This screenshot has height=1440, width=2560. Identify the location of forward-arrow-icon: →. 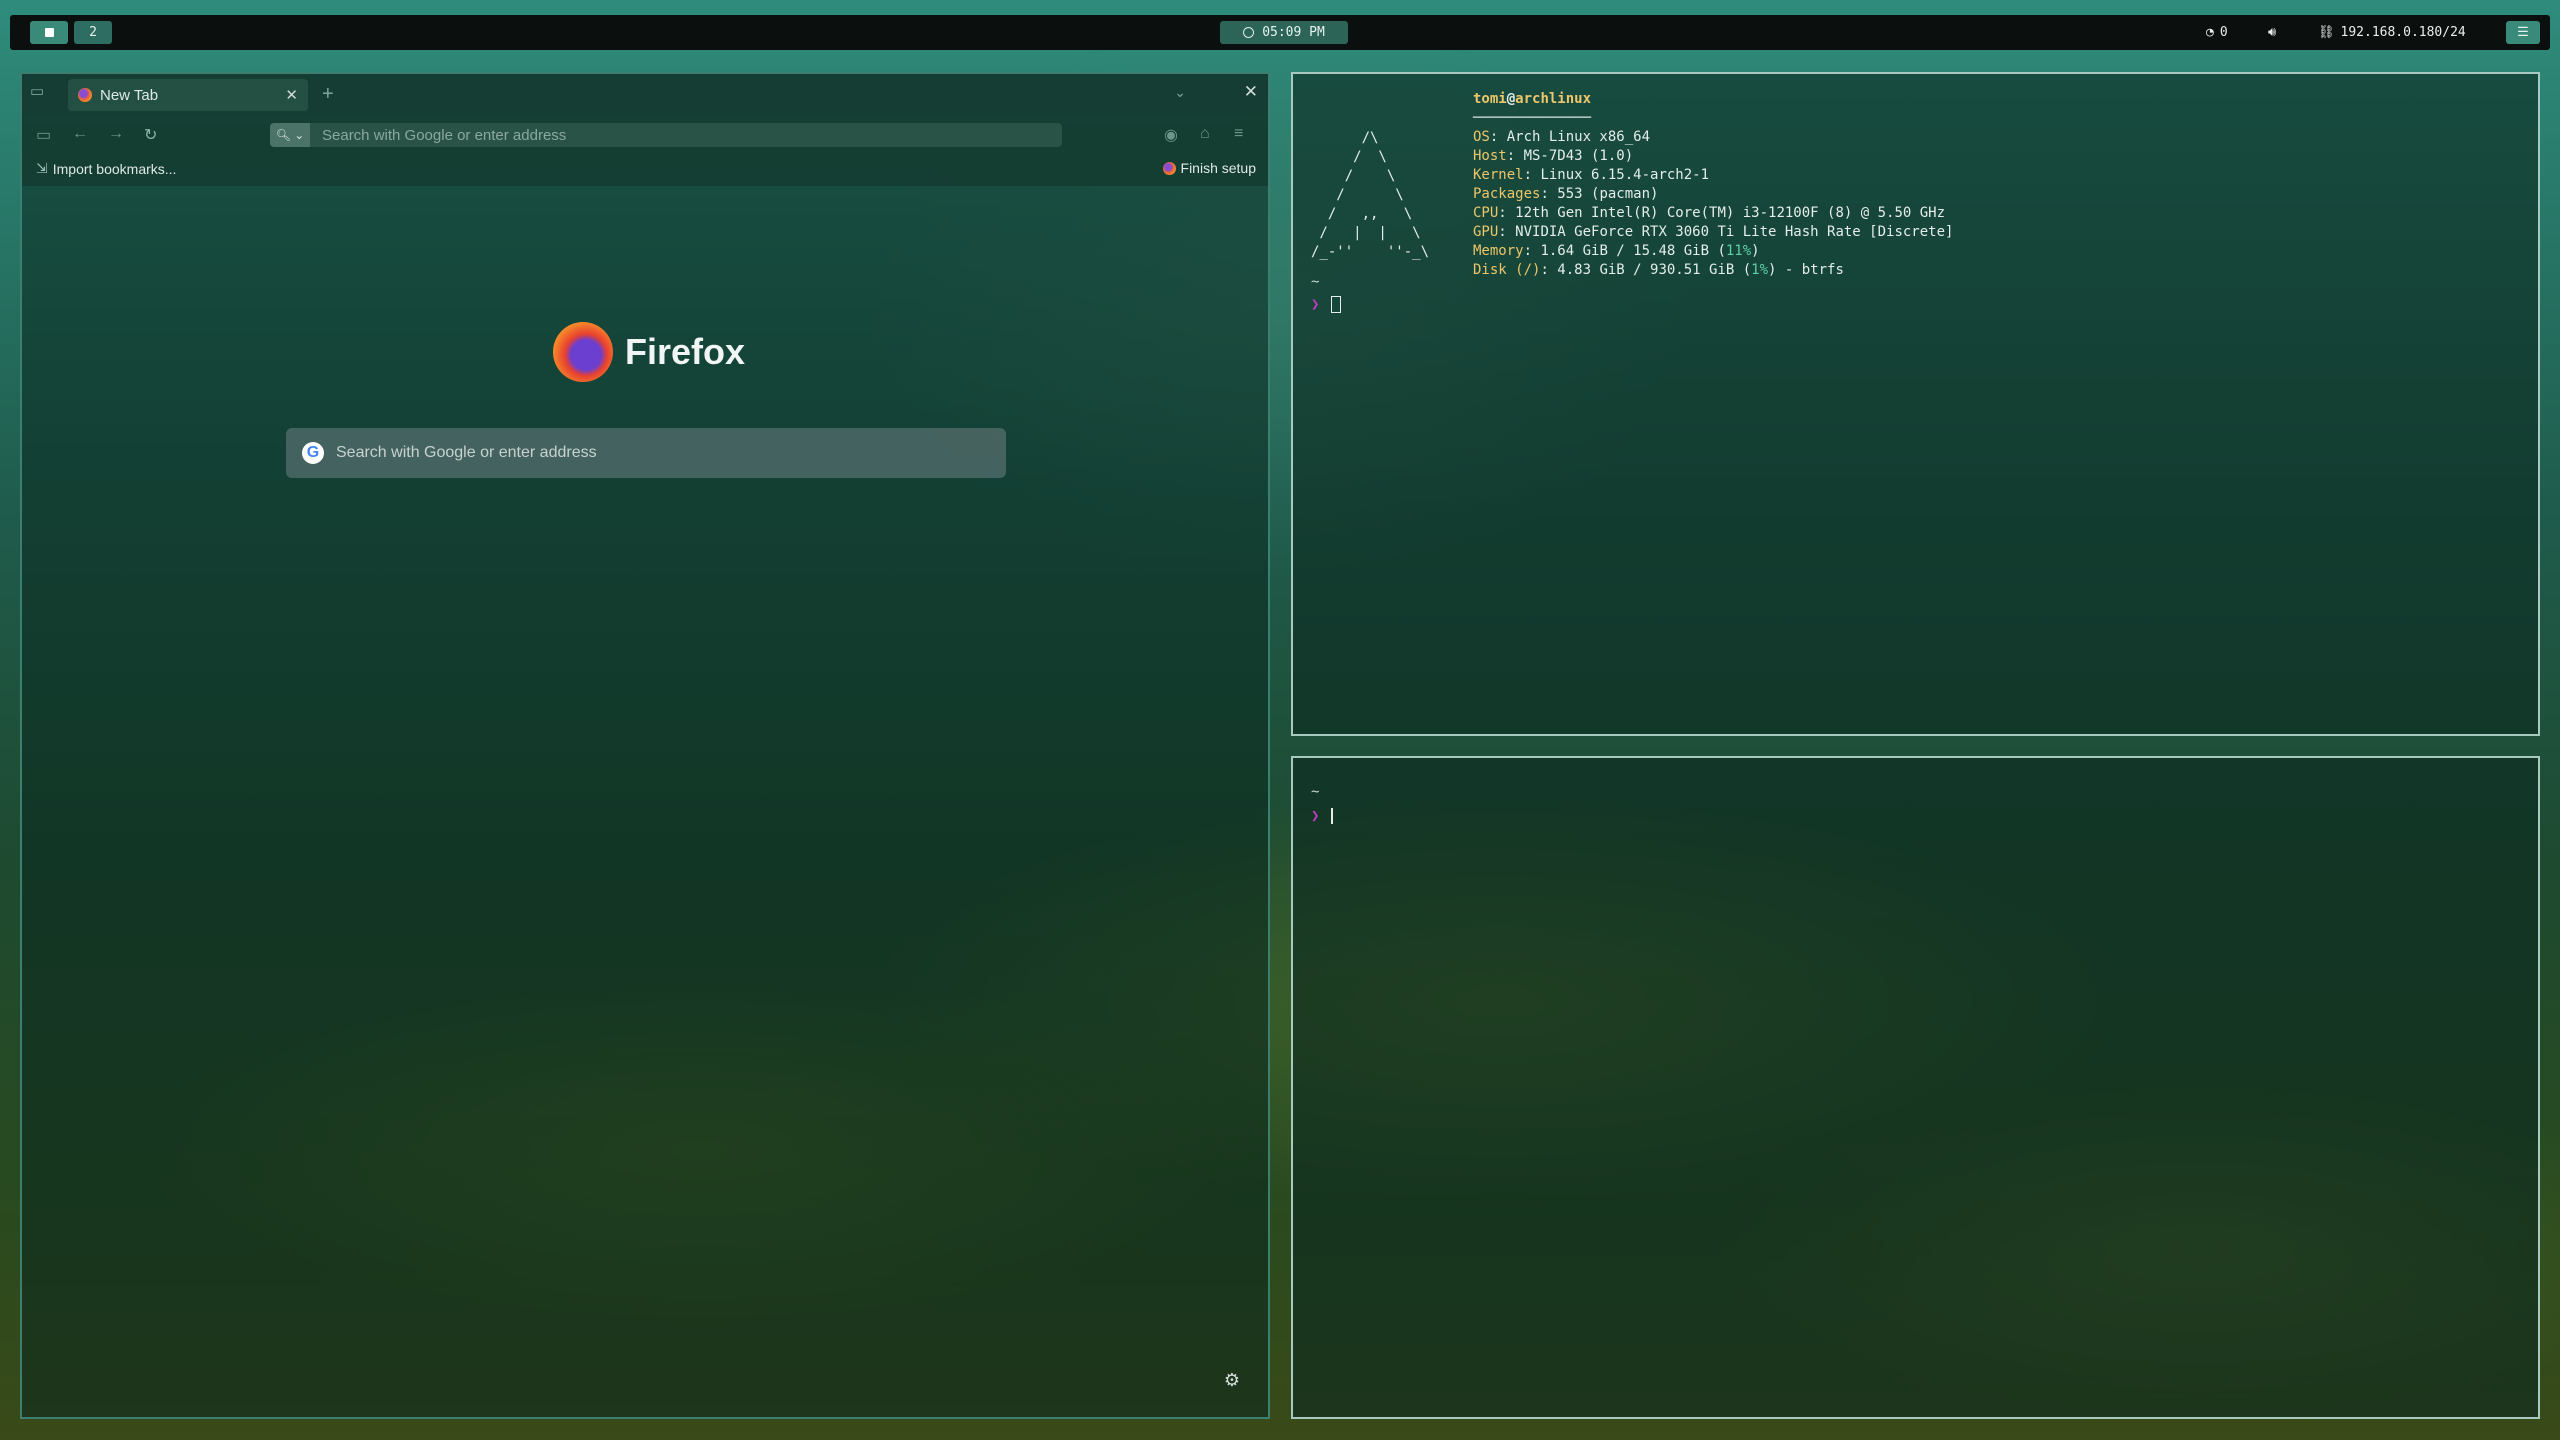
(116, 134).